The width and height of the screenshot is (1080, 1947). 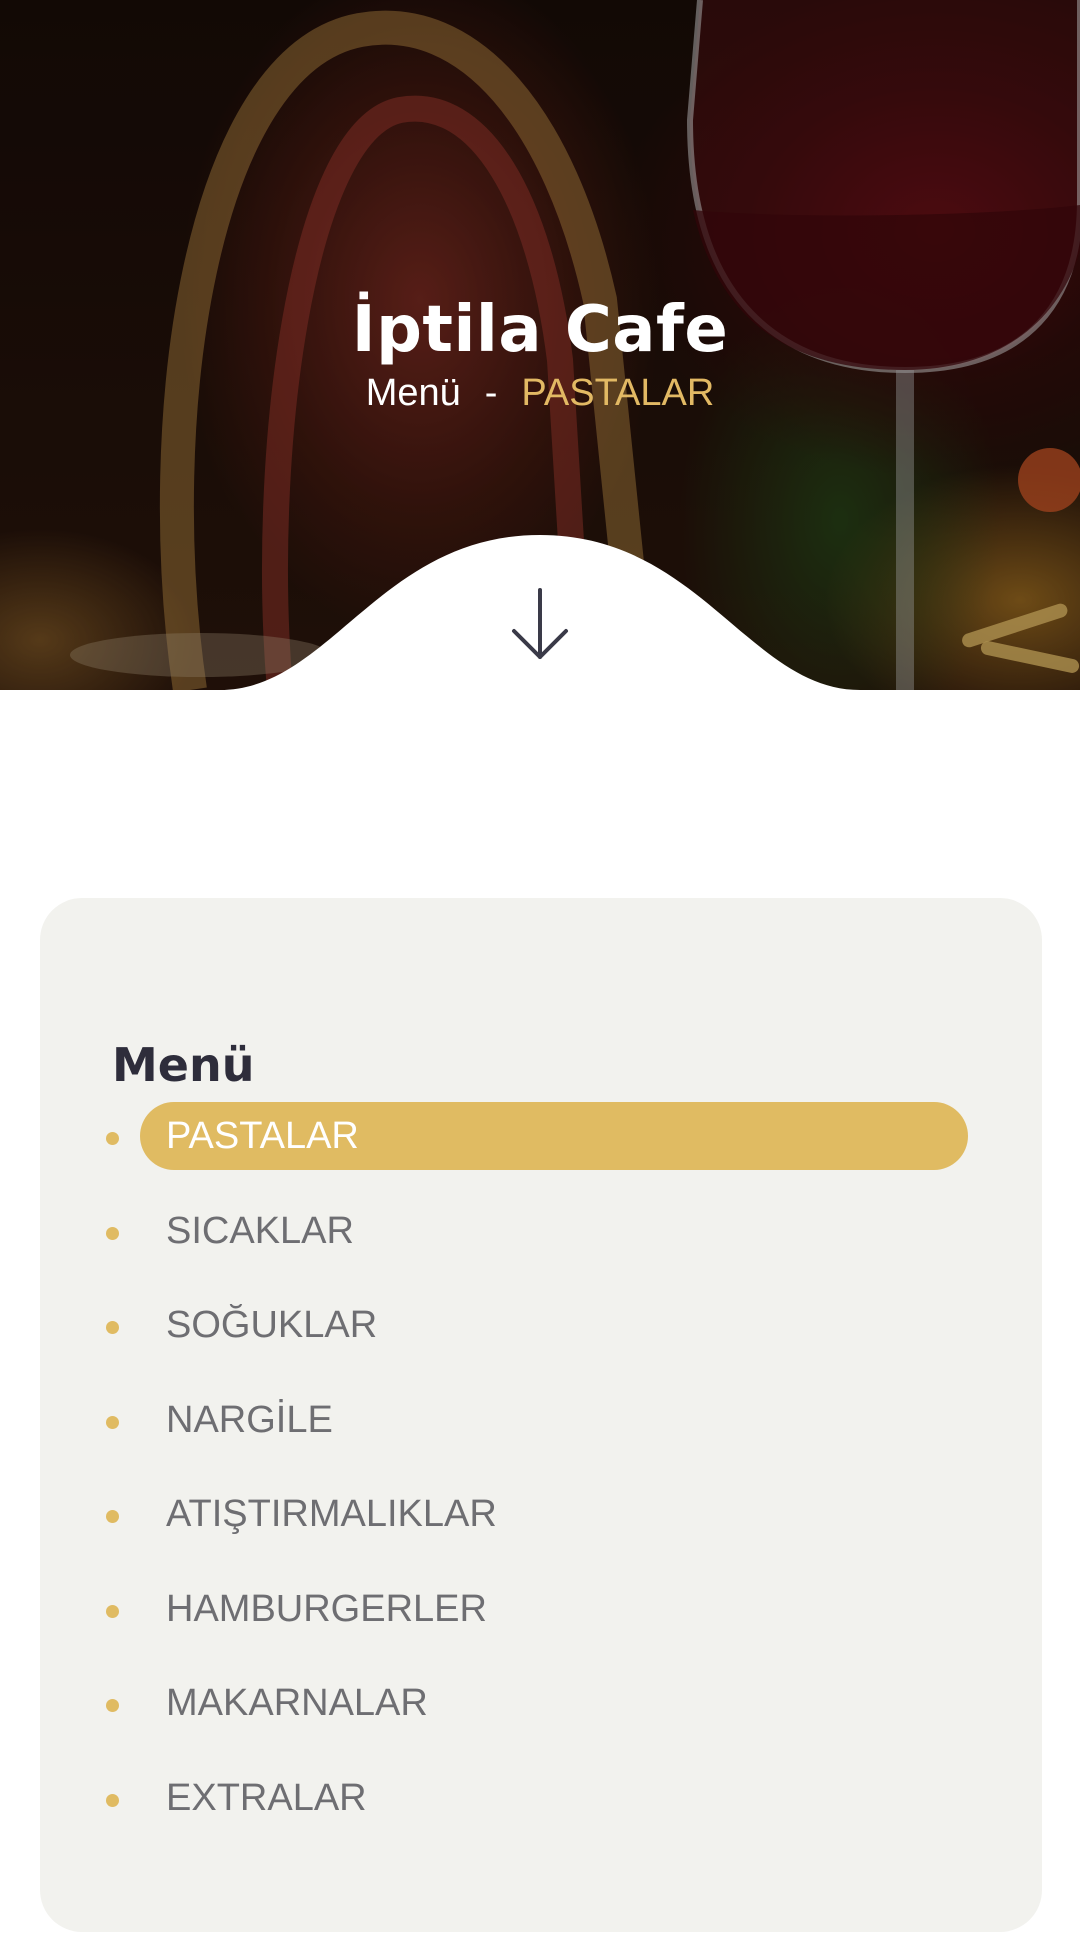 I want to click on menu-item-label: SICAKLAR, so click(x=260, y=1231).